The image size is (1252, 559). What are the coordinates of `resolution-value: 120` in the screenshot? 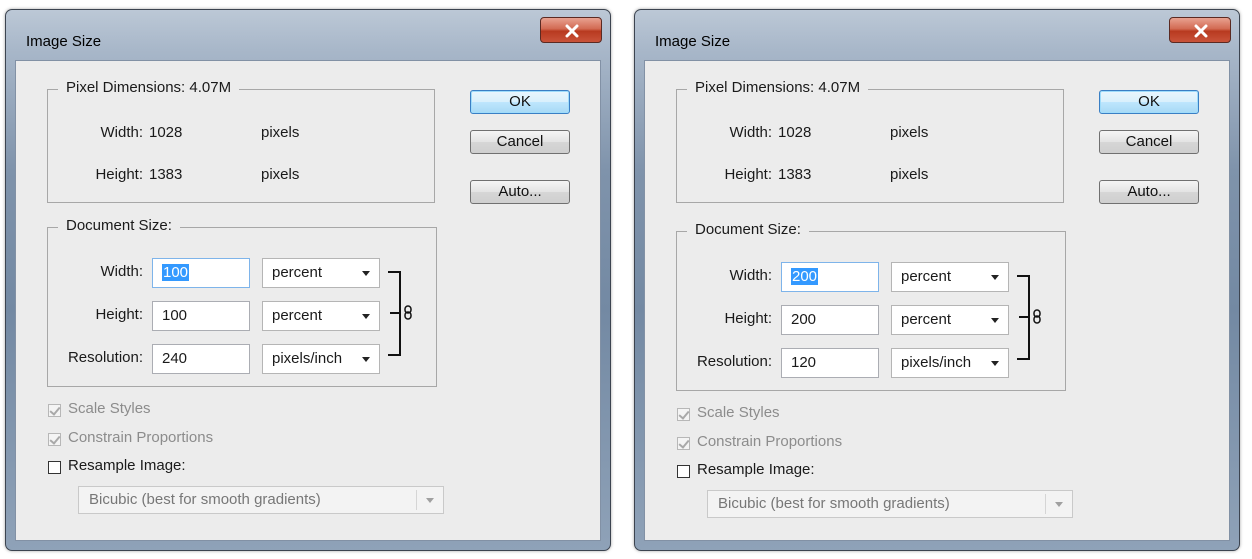 It's located at (804, 362).